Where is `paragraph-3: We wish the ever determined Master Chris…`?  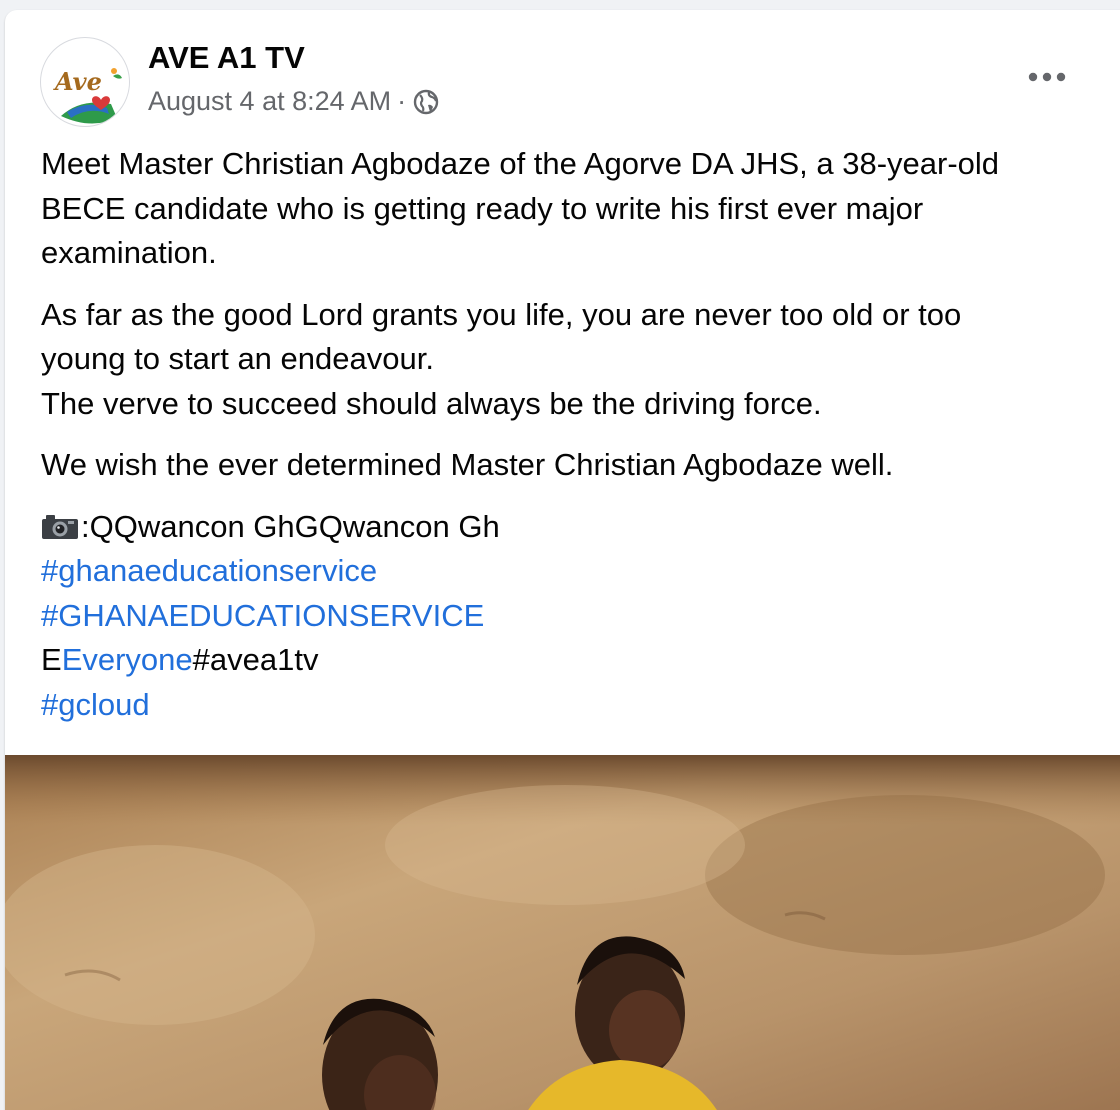
paragraph-3: We wish the ever determined Master Chris… is located at coordinates (571, 465).